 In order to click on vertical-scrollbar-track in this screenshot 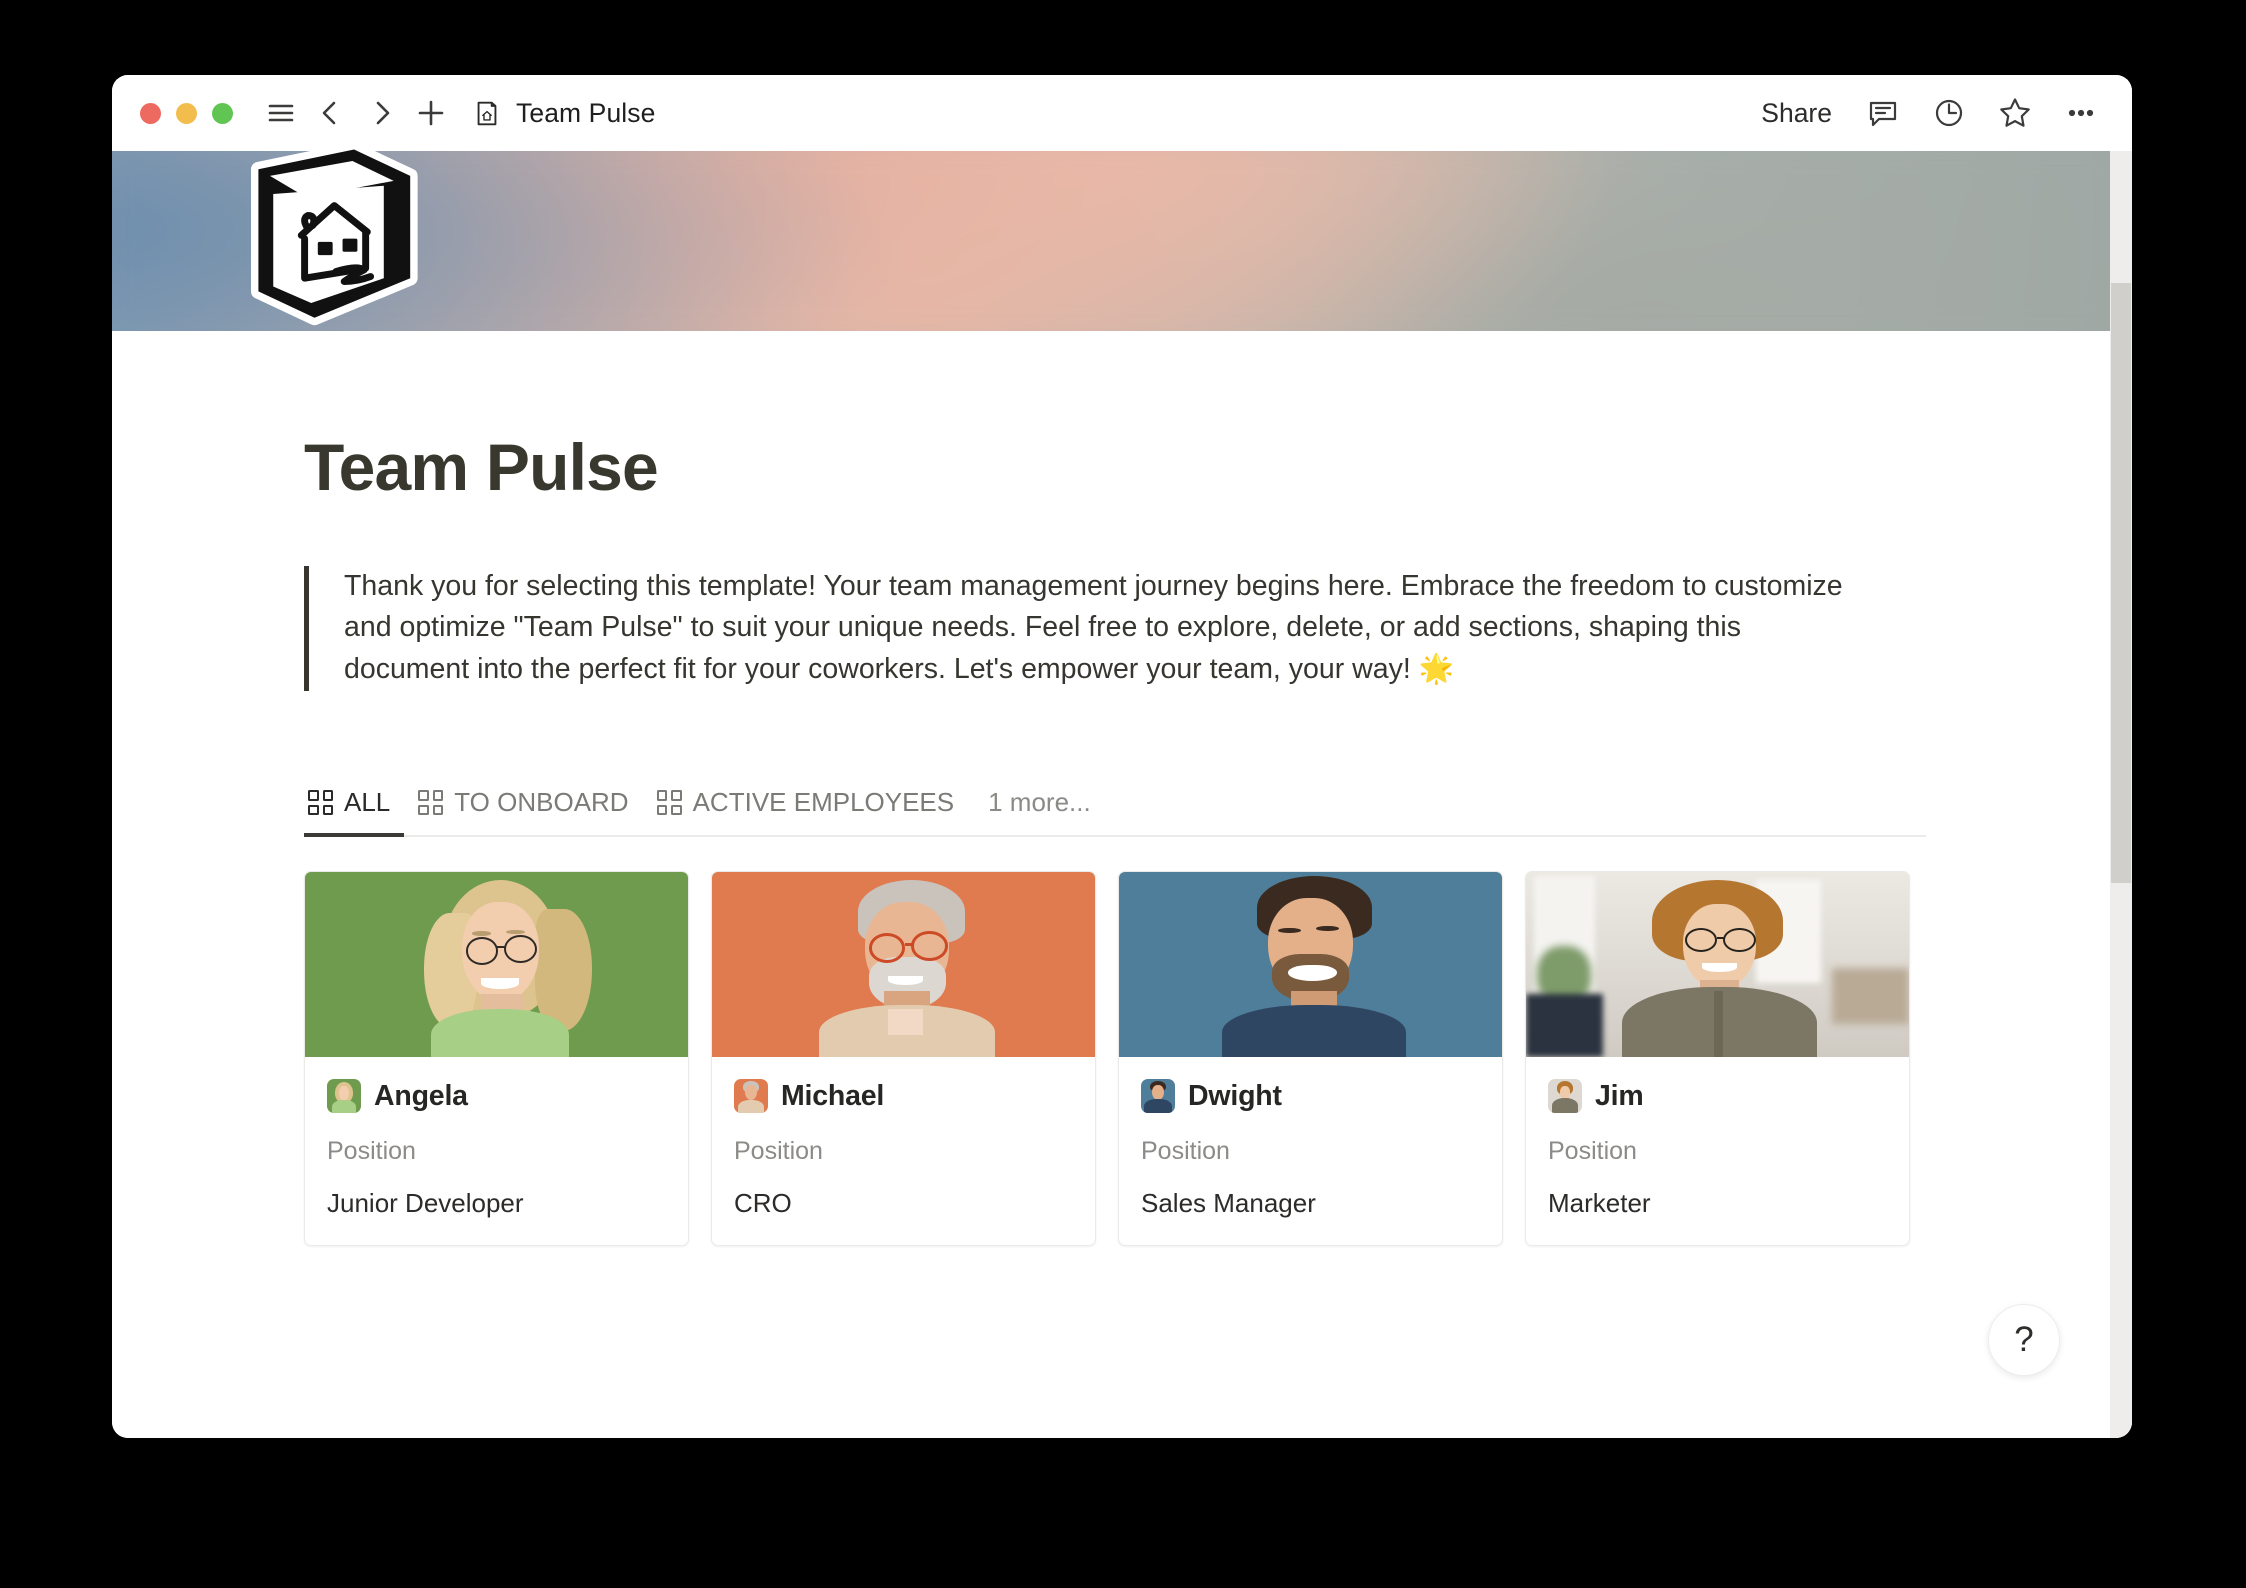, I will do `click(2121, 794)`.